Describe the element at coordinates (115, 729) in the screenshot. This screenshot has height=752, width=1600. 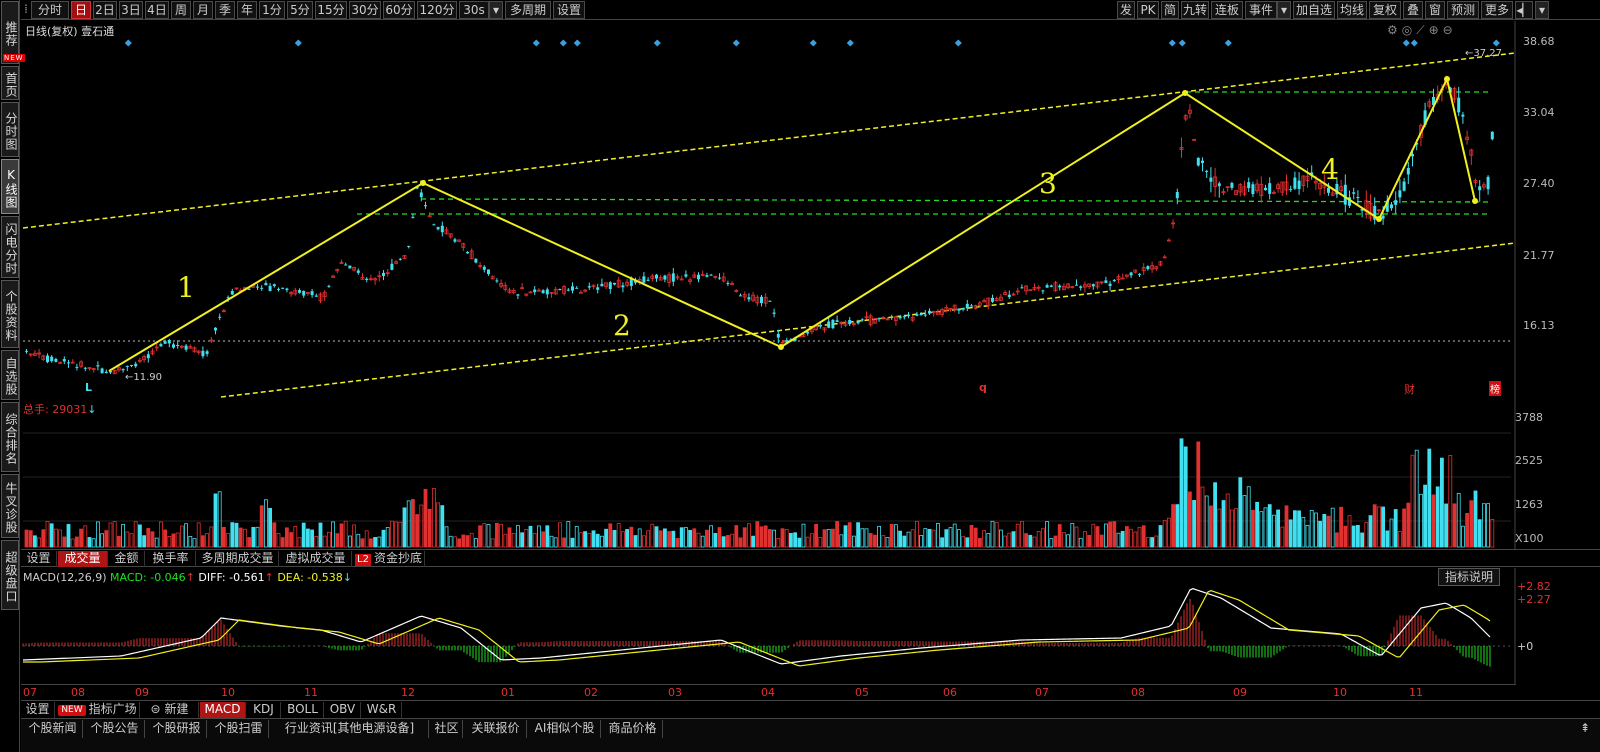
I see `news-announce: 个股公告` at that location.